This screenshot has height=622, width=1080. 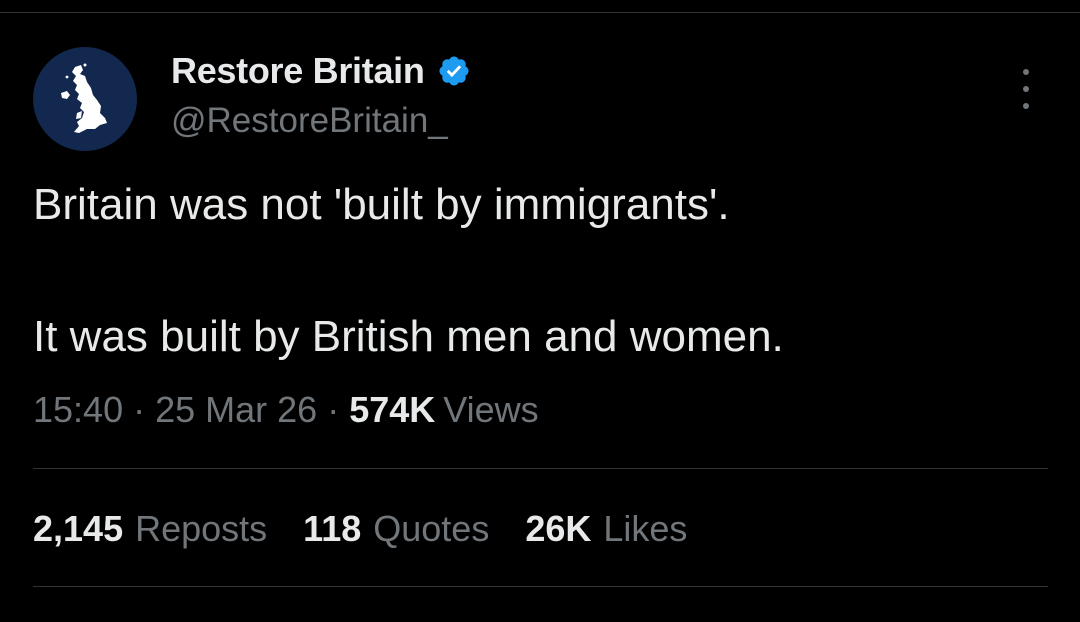 I want to click on quotes-stat: 118 Quotes, so click(x=396, y=529).